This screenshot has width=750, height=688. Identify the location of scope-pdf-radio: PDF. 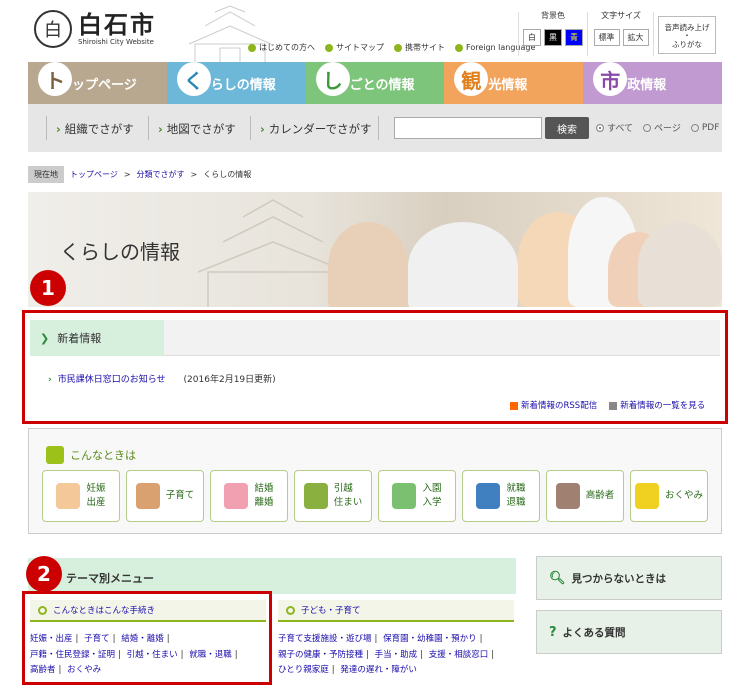
(704, 127).